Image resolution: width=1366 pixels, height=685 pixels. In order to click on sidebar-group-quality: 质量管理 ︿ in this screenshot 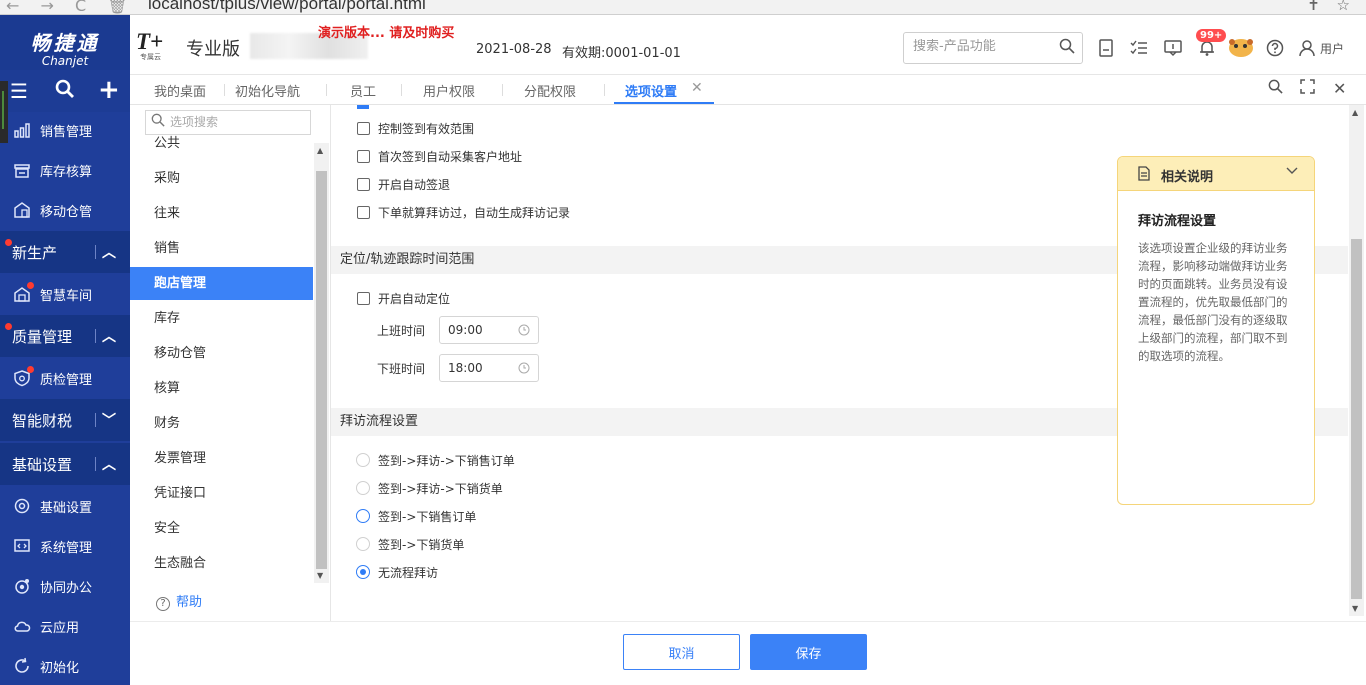, I will do `click(65, 336)`.